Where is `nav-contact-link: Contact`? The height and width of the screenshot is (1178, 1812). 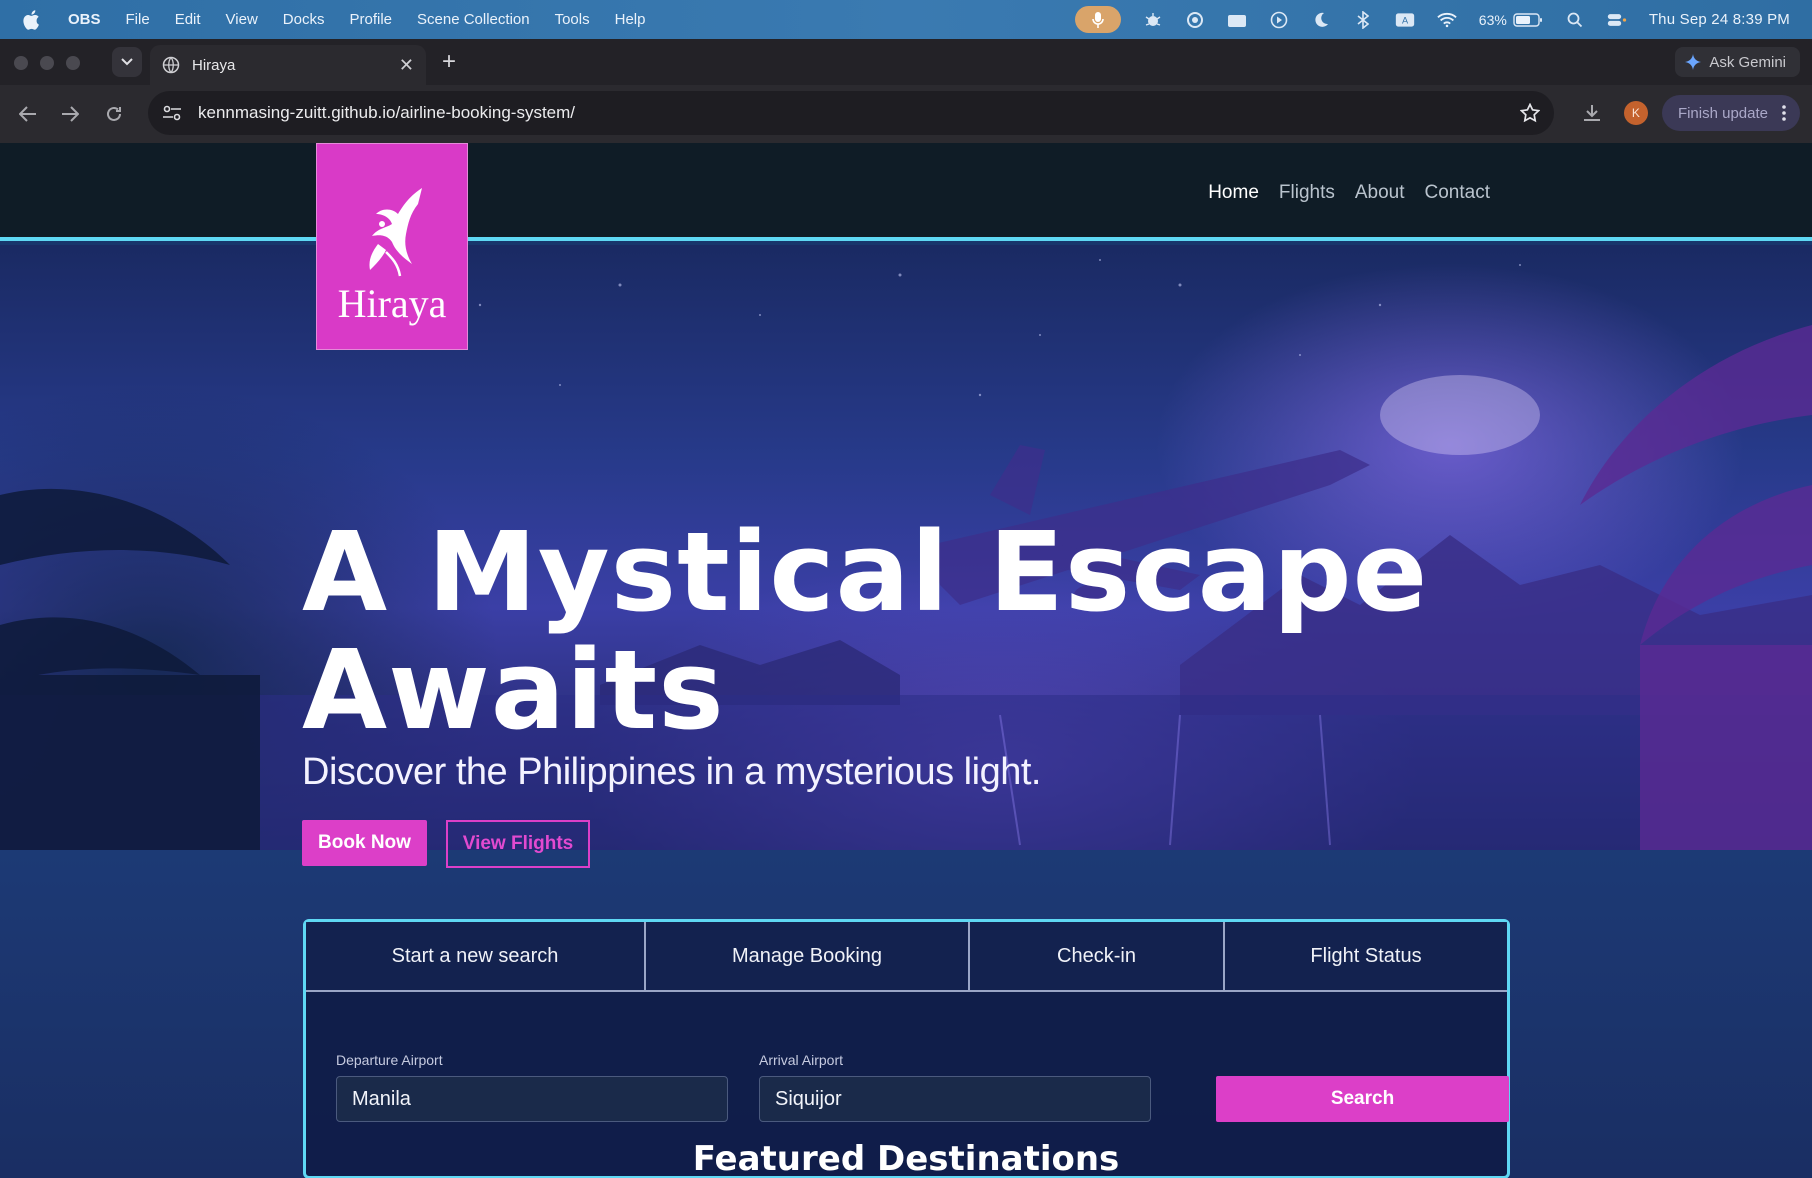 nav-contact-link: Contact is located at coordinates (1457, 193).